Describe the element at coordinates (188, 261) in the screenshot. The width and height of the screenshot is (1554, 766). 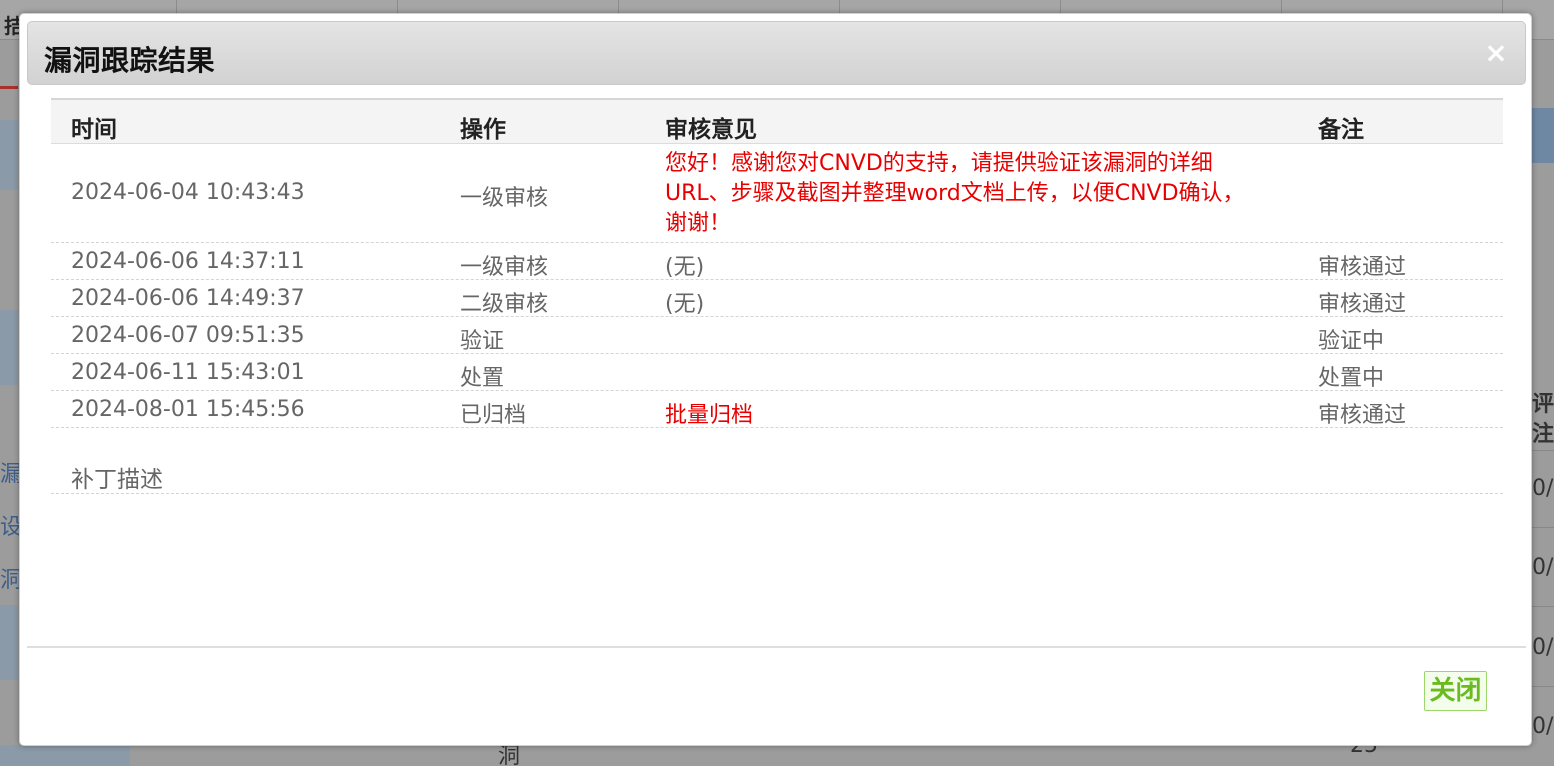
I see `row-time: 2024-06-06 14:37:11` at that location.